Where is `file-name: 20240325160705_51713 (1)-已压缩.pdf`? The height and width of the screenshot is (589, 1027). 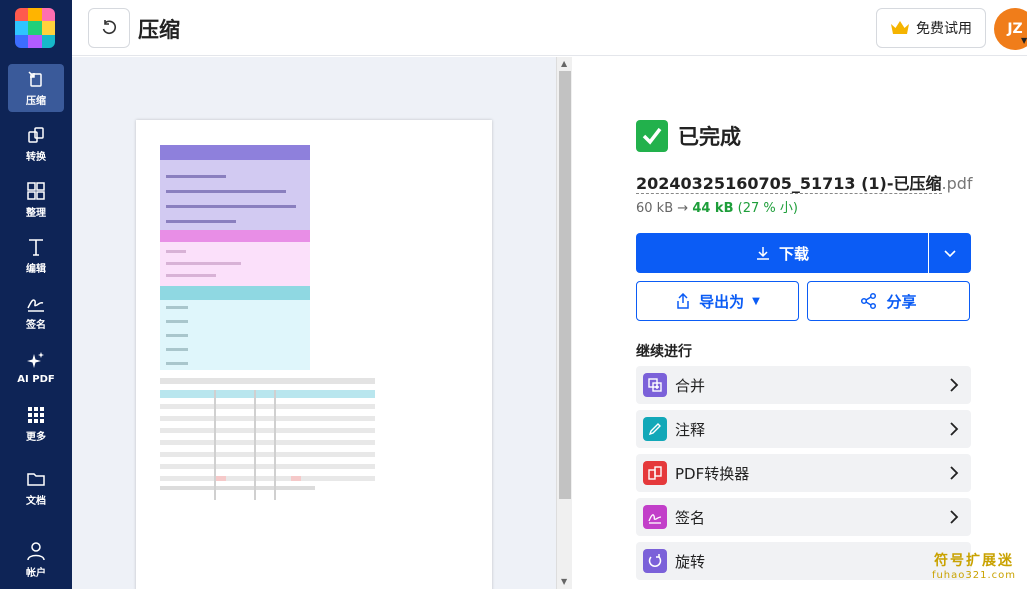 file-name: 20240325160705_51713 (1)-已压缩.pdf is located at coordinates (804, 182).